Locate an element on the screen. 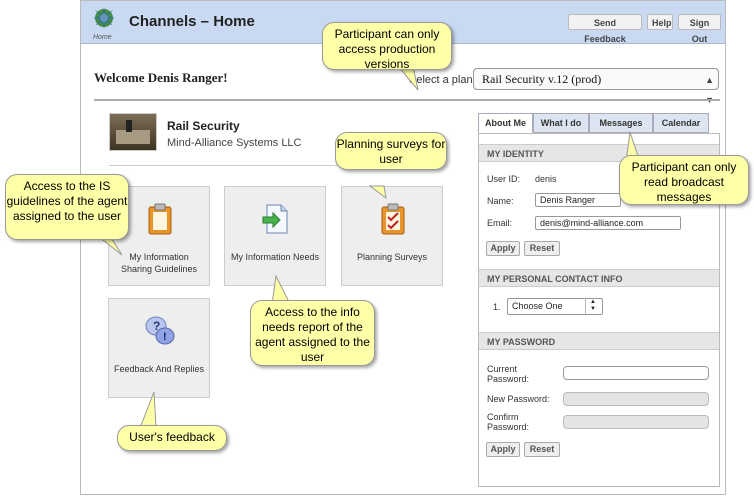  checklist-icon is located at coordinates (393, 219).